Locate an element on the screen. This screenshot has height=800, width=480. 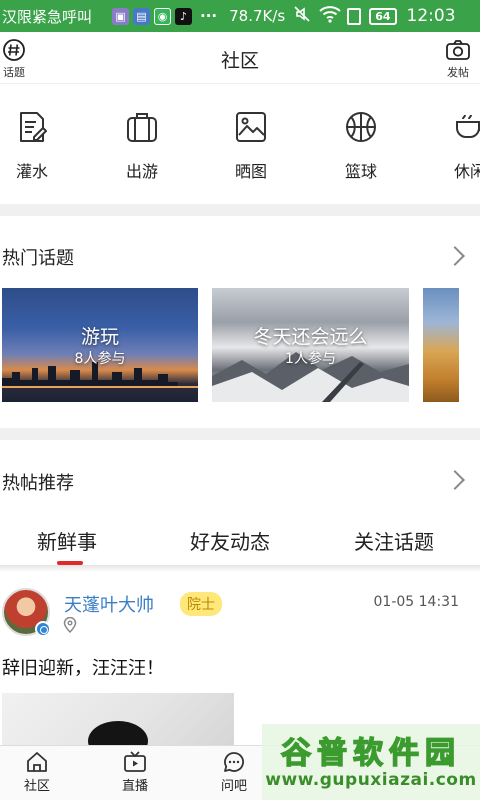
user-rank-badge: 院士 is located at coordinates (201, 604).